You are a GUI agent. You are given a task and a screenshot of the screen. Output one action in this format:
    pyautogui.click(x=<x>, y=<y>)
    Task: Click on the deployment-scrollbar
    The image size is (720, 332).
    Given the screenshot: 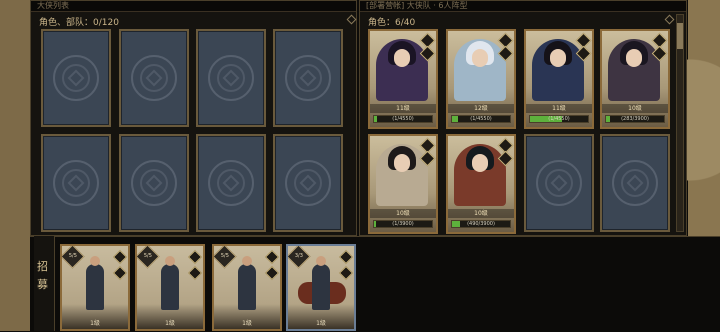 What is the action you would take?
    pyautogui.click(x=680, y=123)
    